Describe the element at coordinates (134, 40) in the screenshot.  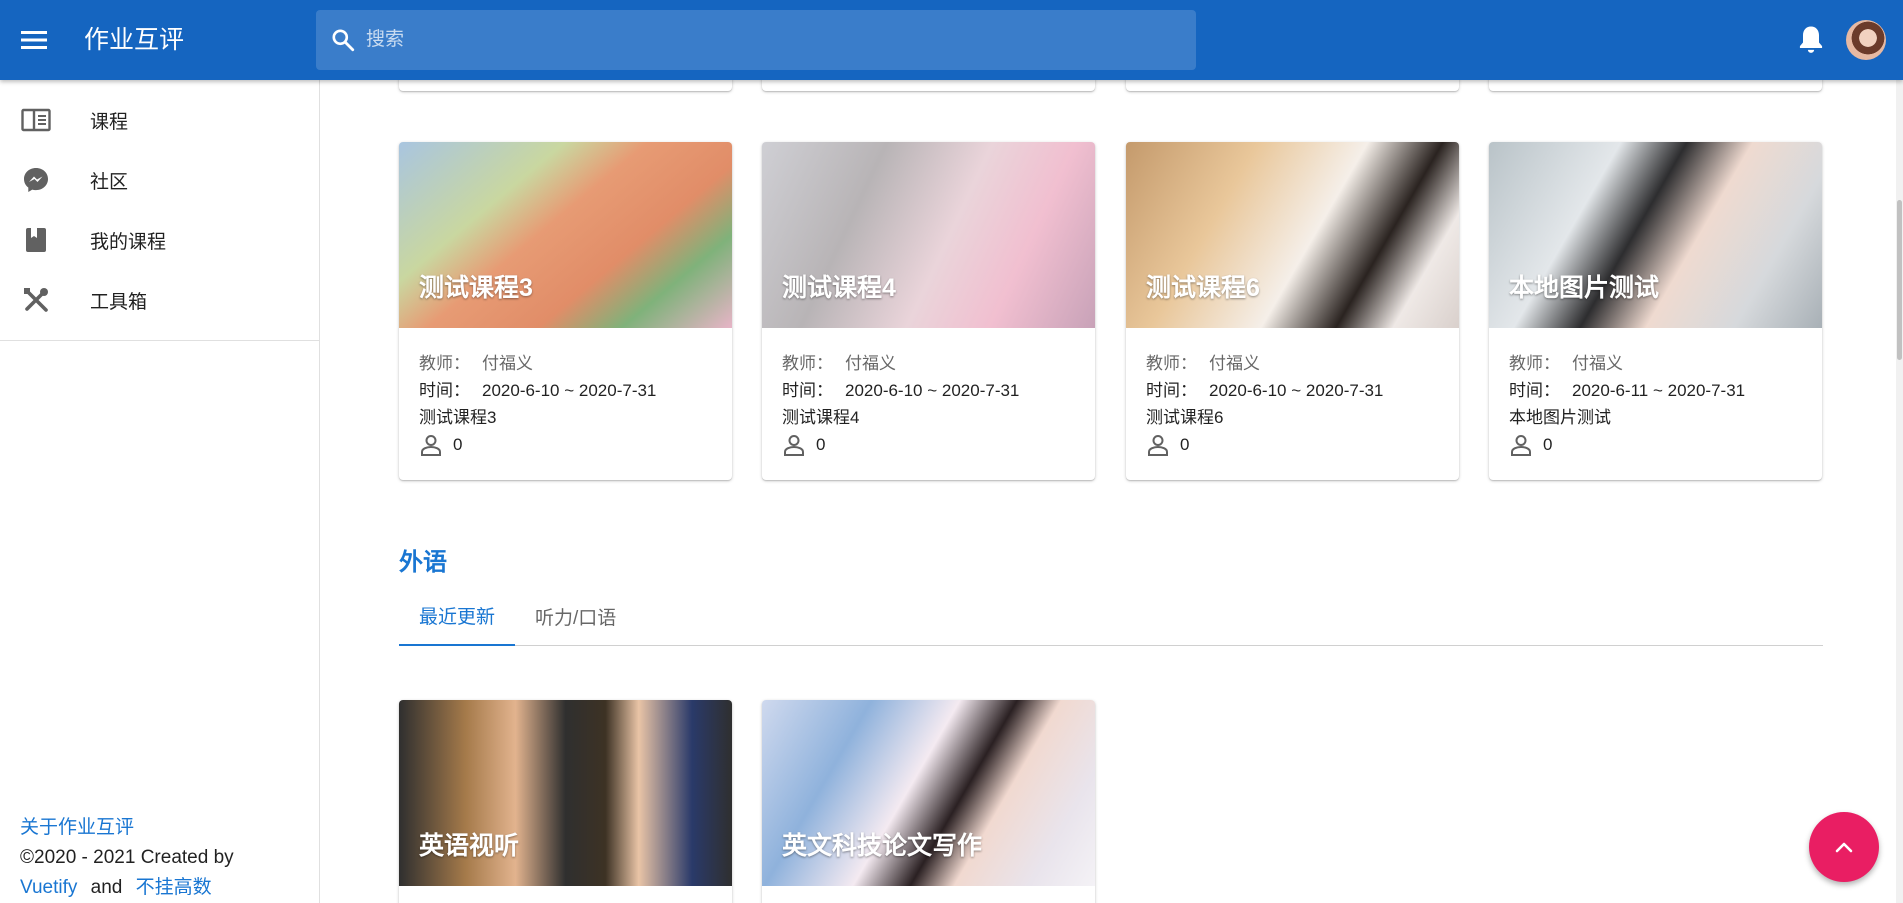
I see `app-title: 作业互评` at that location.